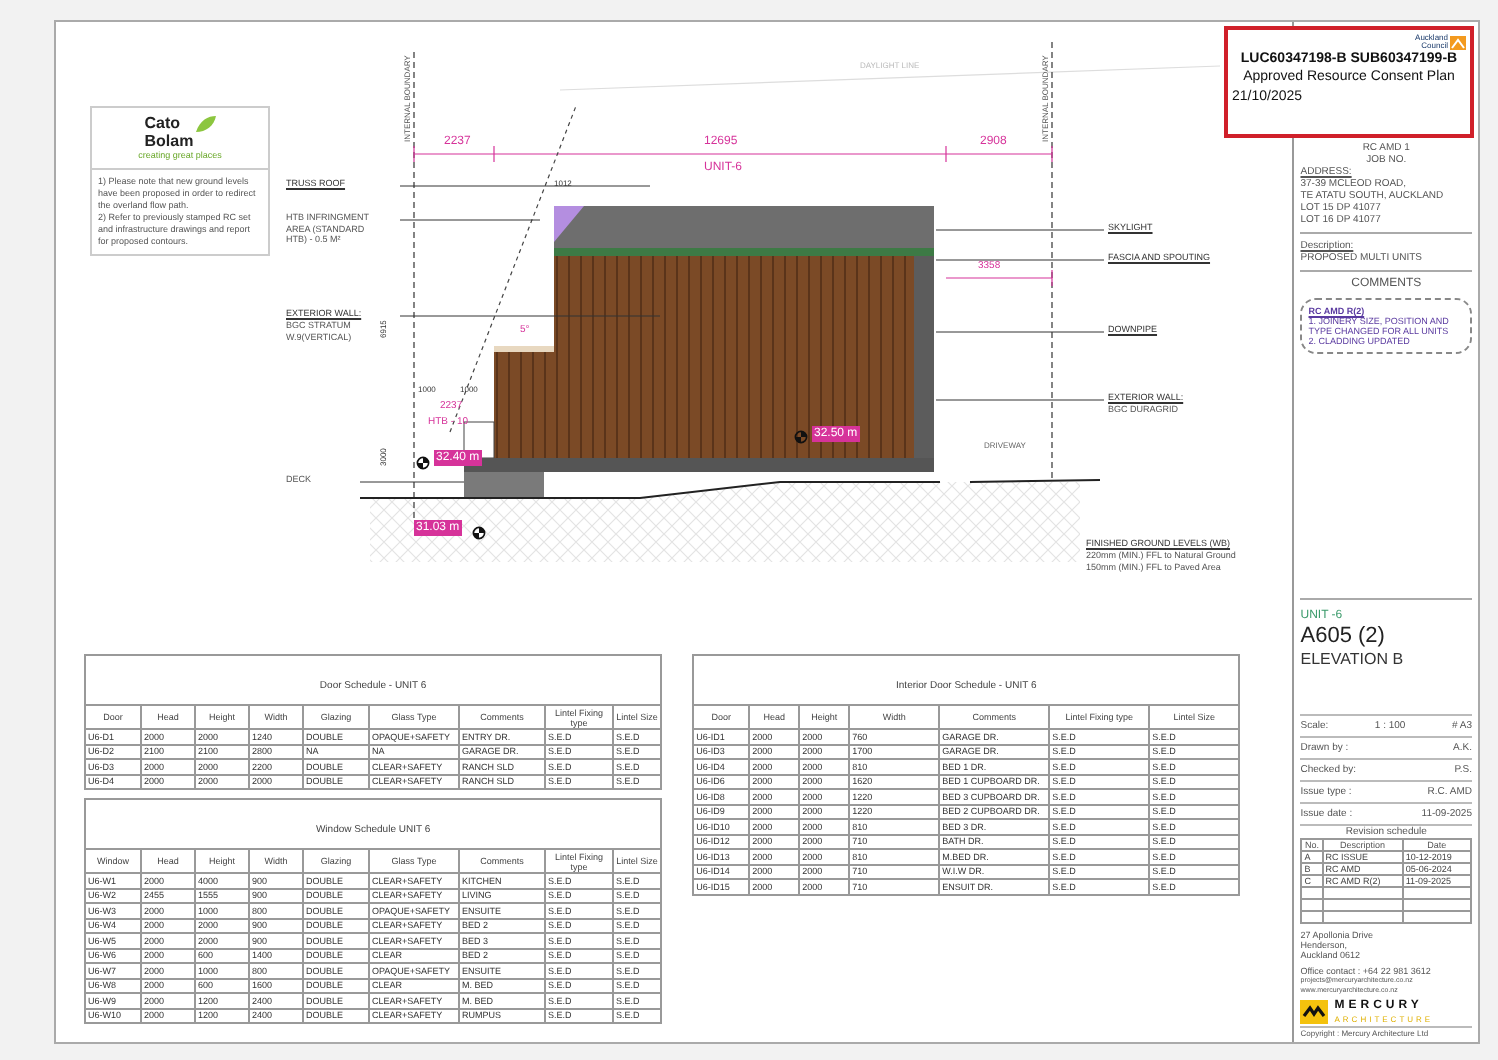  I want to click on mercury-logo-icon, so click(1314, 1012).